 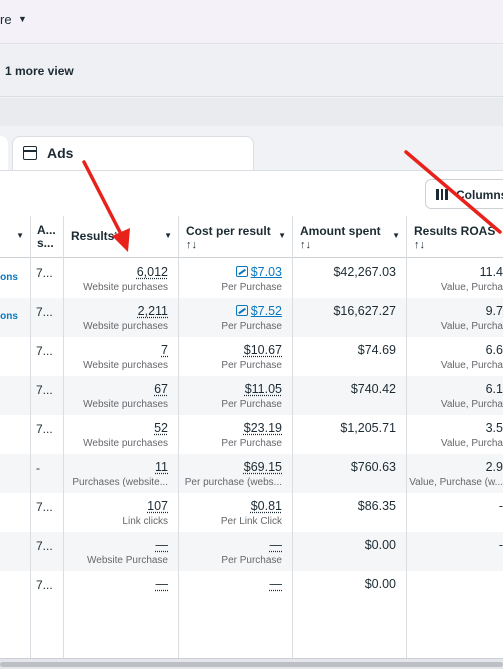 What do you see at coordinates (364, 272) in the screenshot?
I see `amount-value: $42,267.03` at bounding box center [364, 272].